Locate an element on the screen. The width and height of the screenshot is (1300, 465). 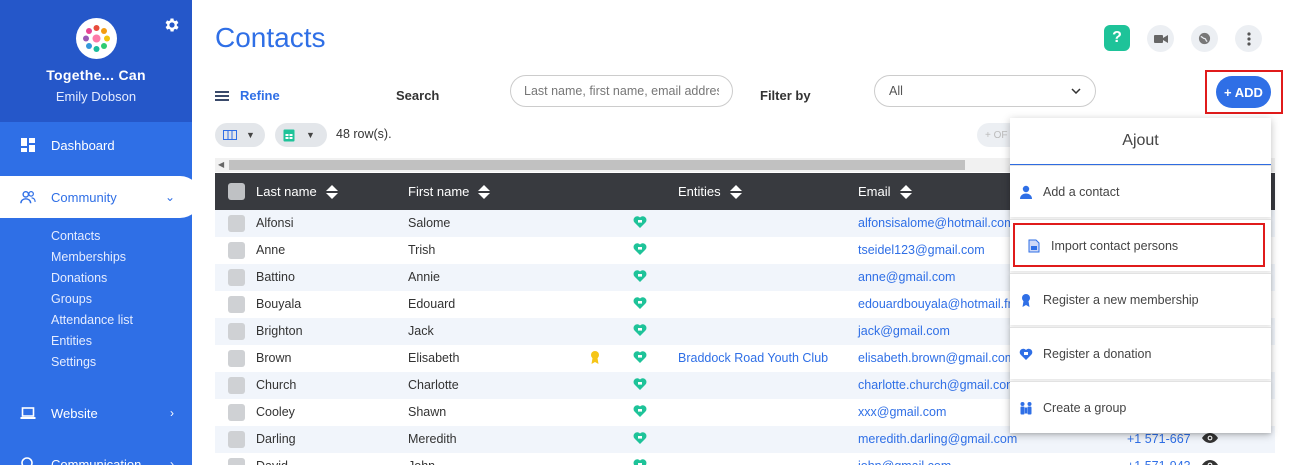
scroll-left-icon: ◀ is located at coordinates (221, 164).